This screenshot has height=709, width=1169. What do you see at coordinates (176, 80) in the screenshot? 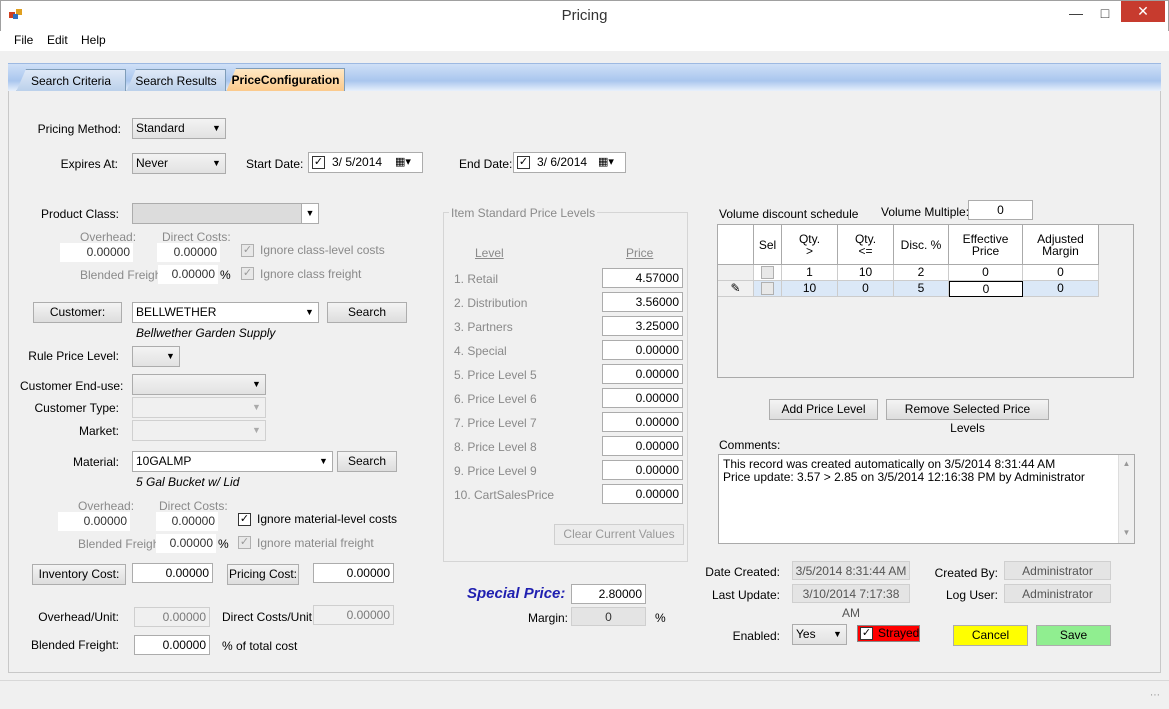
I see `tab-search-results: Search Results` at bounding box center [176, 80].